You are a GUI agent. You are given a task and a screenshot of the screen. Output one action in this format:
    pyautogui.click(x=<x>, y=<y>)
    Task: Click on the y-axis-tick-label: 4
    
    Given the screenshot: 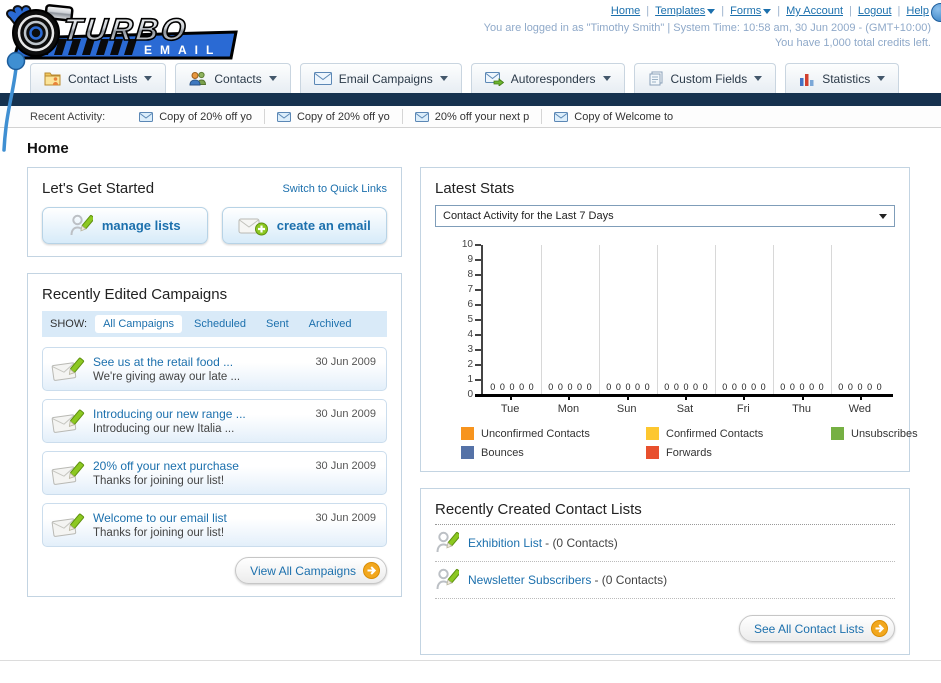 What is the action you would take?
    pyautogui.click(x=470, y=334)
    